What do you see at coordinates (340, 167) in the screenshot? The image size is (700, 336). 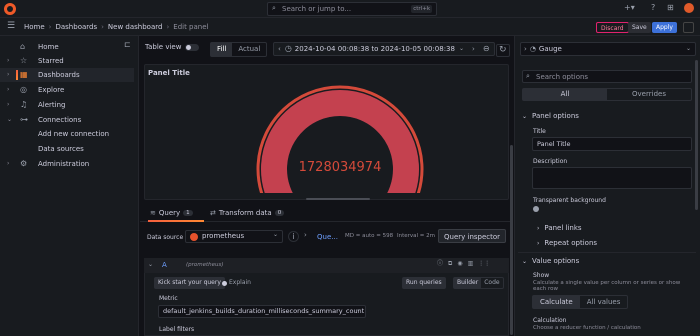 I see `gauge-value: 1728034974` at bounding box center [340, 167].